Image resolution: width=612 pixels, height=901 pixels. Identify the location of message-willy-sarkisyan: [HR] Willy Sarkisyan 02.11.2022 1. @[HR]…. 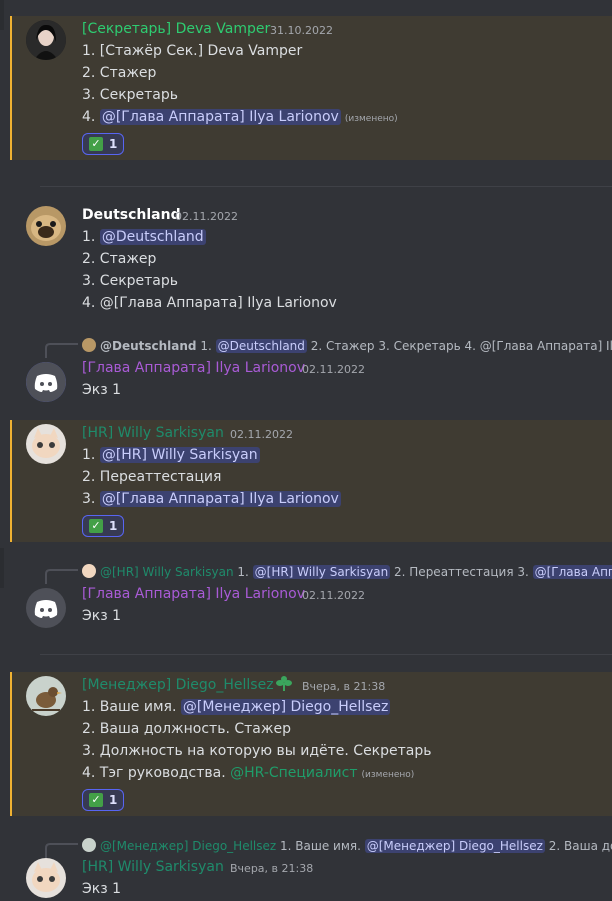
(311, 481).